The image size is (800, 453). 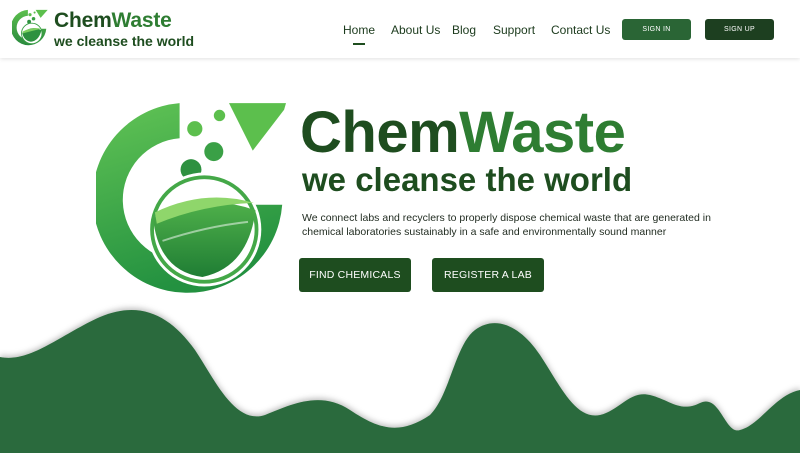 What do you see at coordinates (415, 30) in the screenshot?
I see `nav-about-us: About Us` at bounding box center [415, 30].